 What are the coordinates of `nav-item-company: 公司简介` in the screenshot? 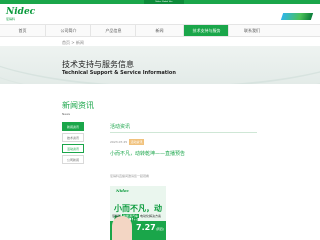 It's located at (68, 30).